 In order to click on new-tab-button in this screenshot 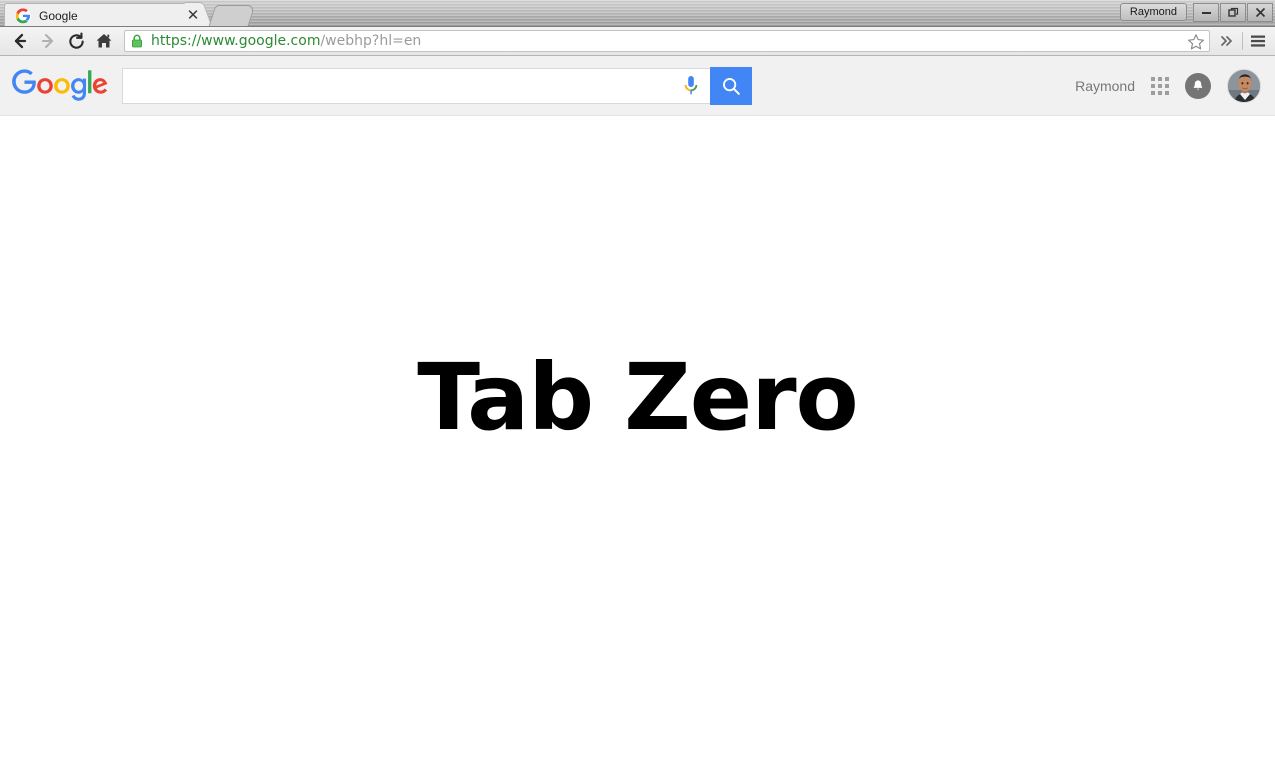, I will do `click(232, 15)`.